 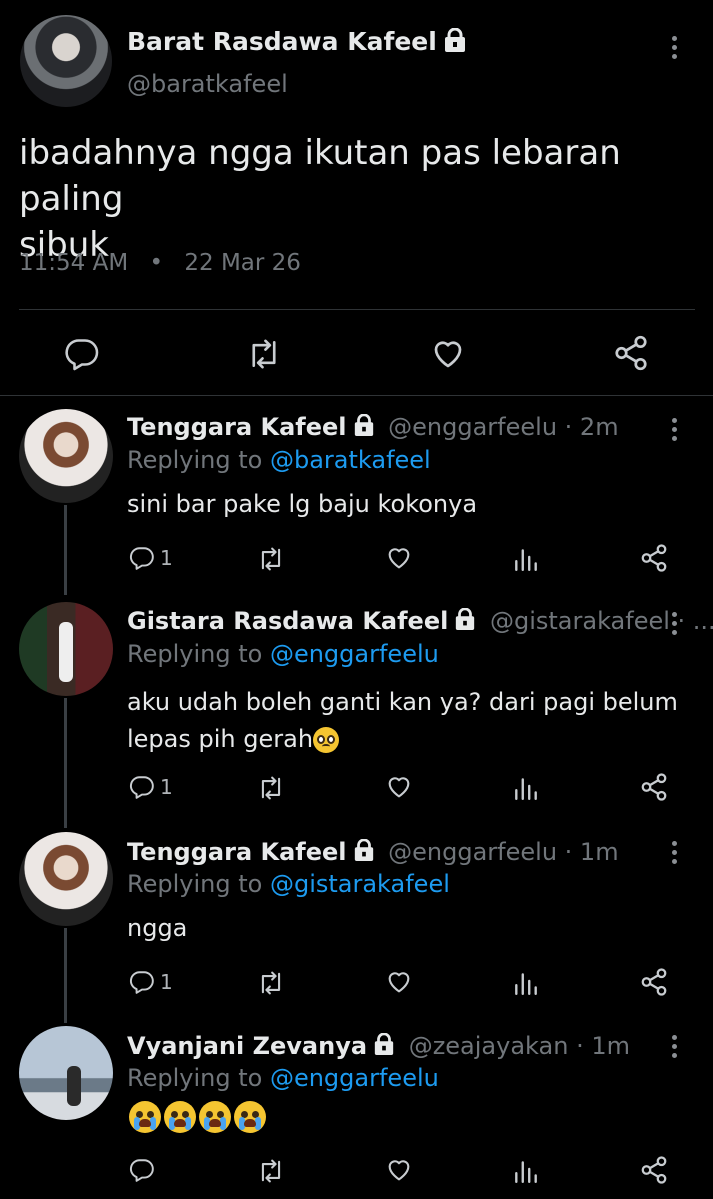 I want to click on reply-text-line2: lepas pih gerah, so click(x=220, y=739).